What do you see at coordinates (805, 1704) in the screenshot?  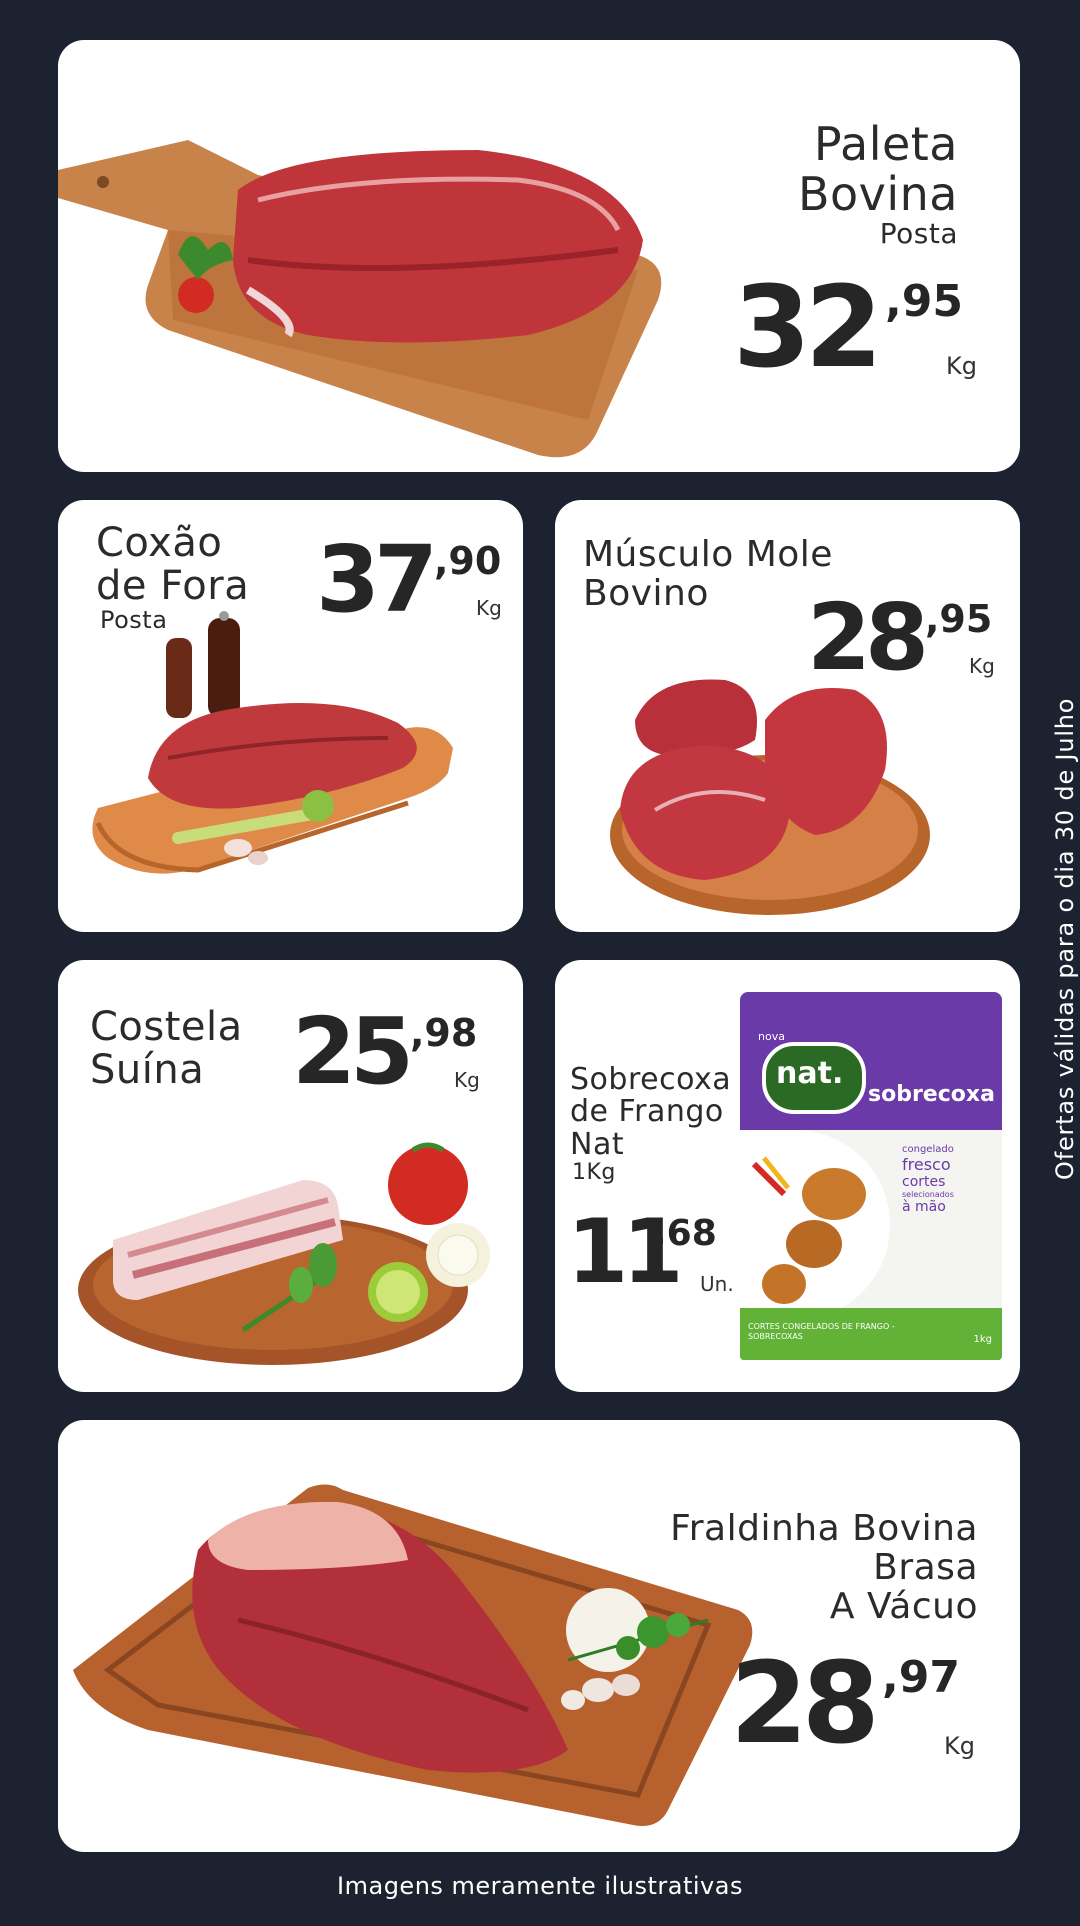 I see `price-integer: 28` at bounding box center [805, 1704].